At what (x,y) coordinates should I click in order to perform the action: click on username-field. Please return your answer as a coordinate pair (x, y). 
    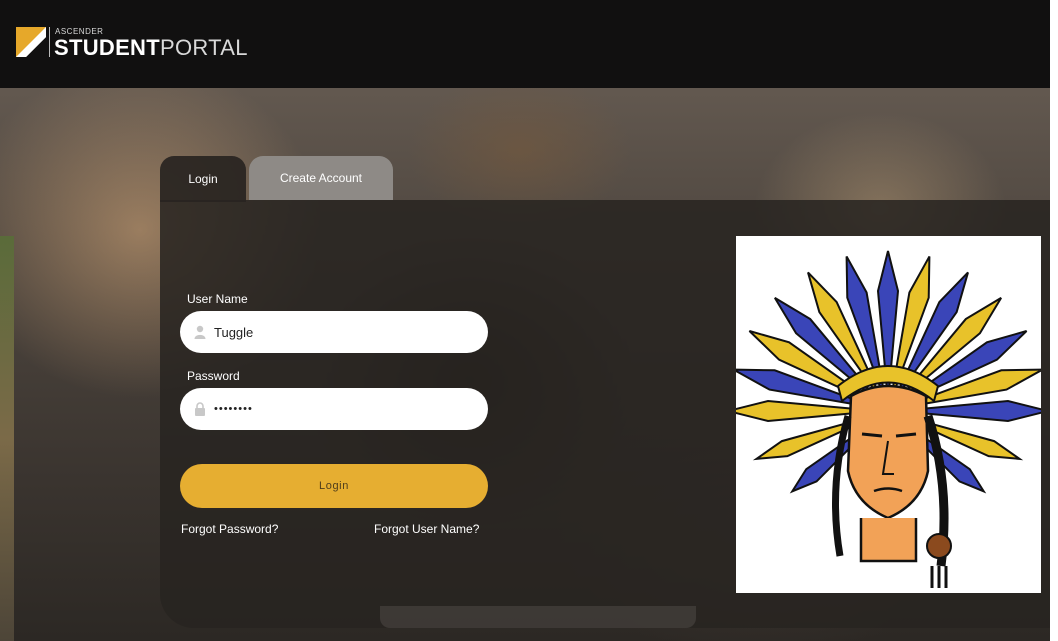
    Looking at the image, I should click on (334, 332).